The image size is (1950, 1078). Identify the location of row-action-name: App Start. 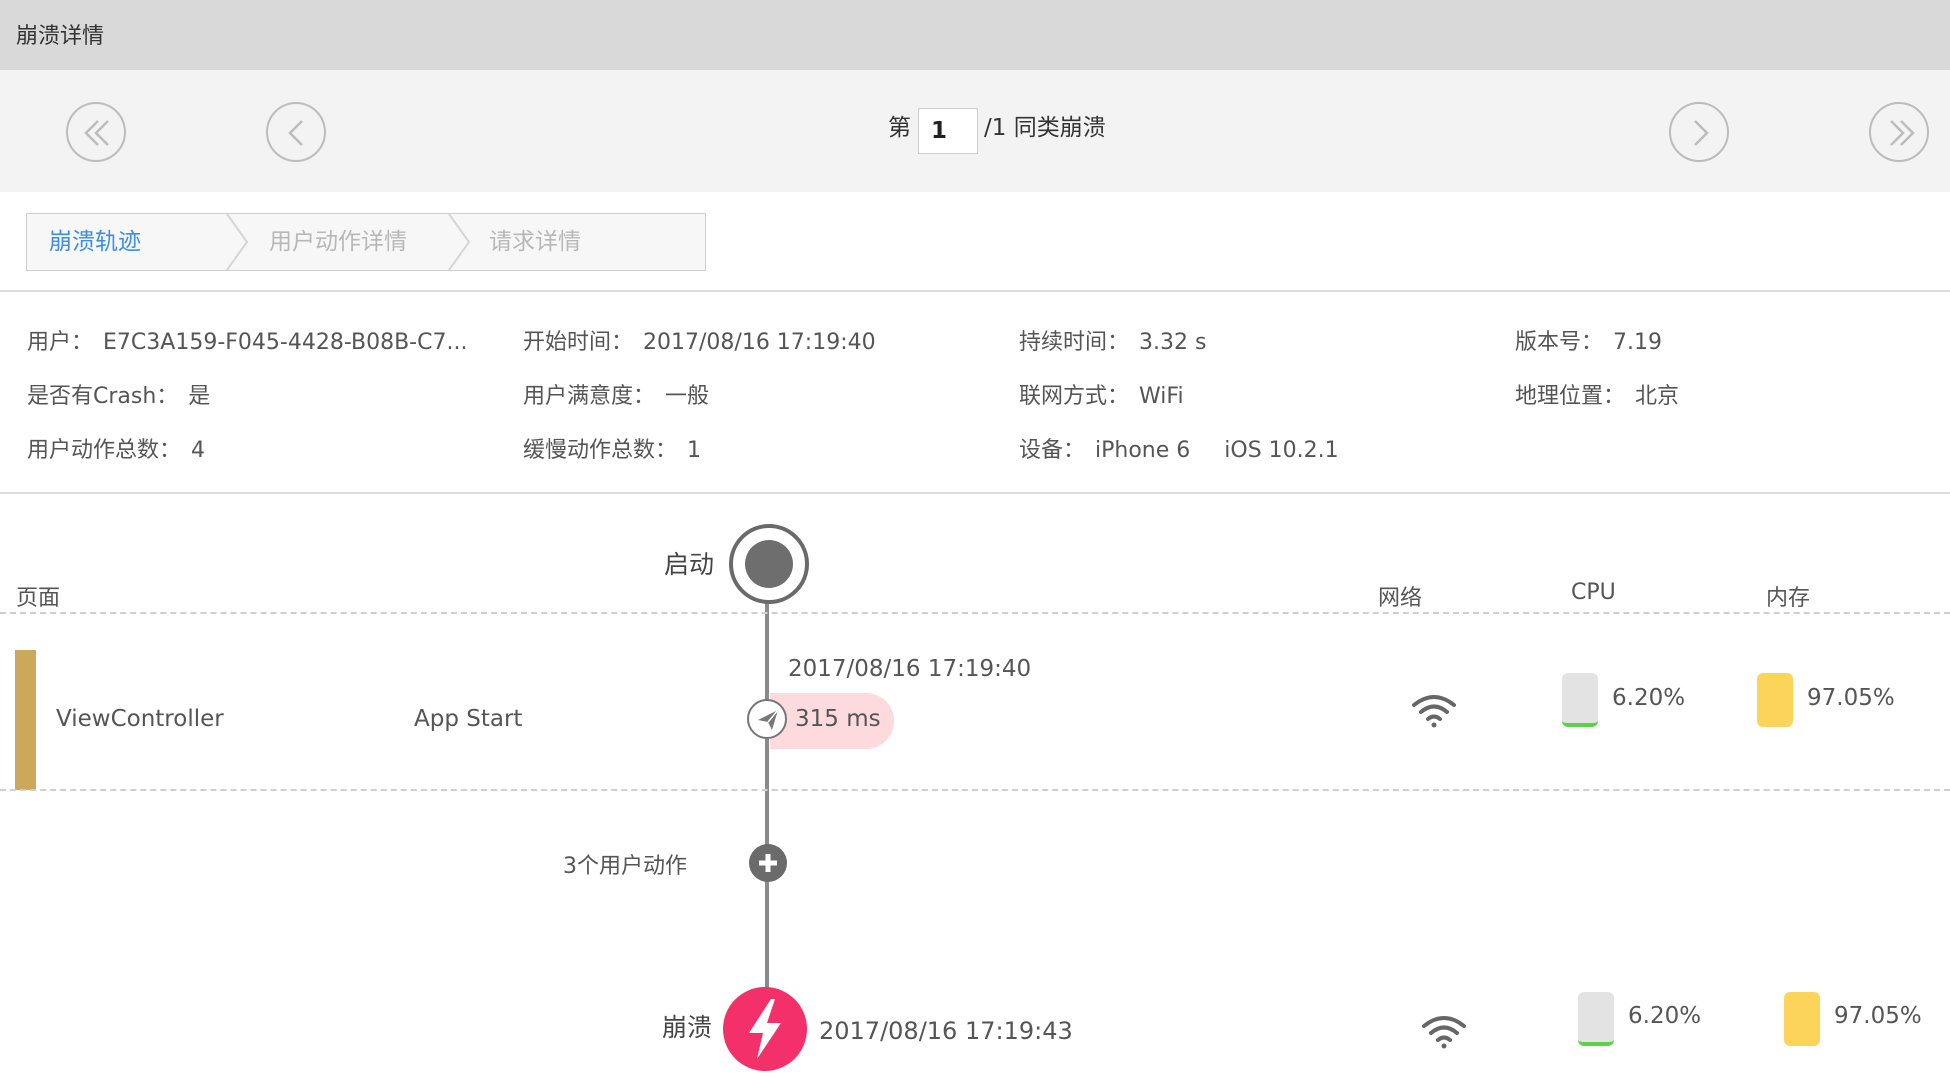
(468, 719).